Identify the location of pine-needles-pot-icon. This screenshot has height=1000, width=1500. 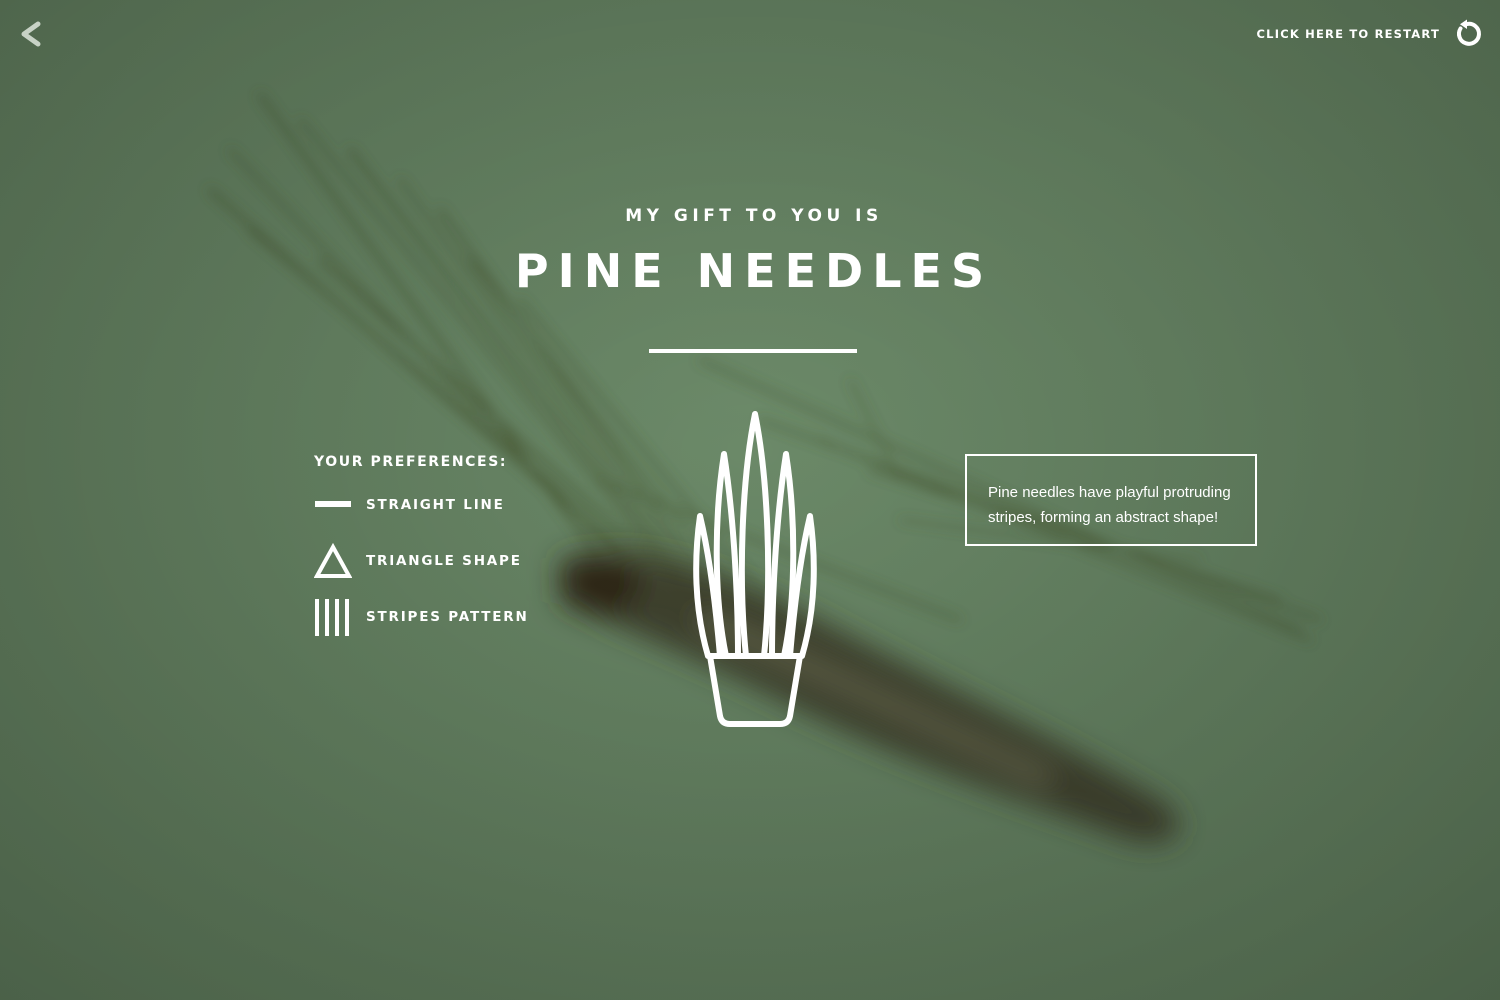
(755, 569).